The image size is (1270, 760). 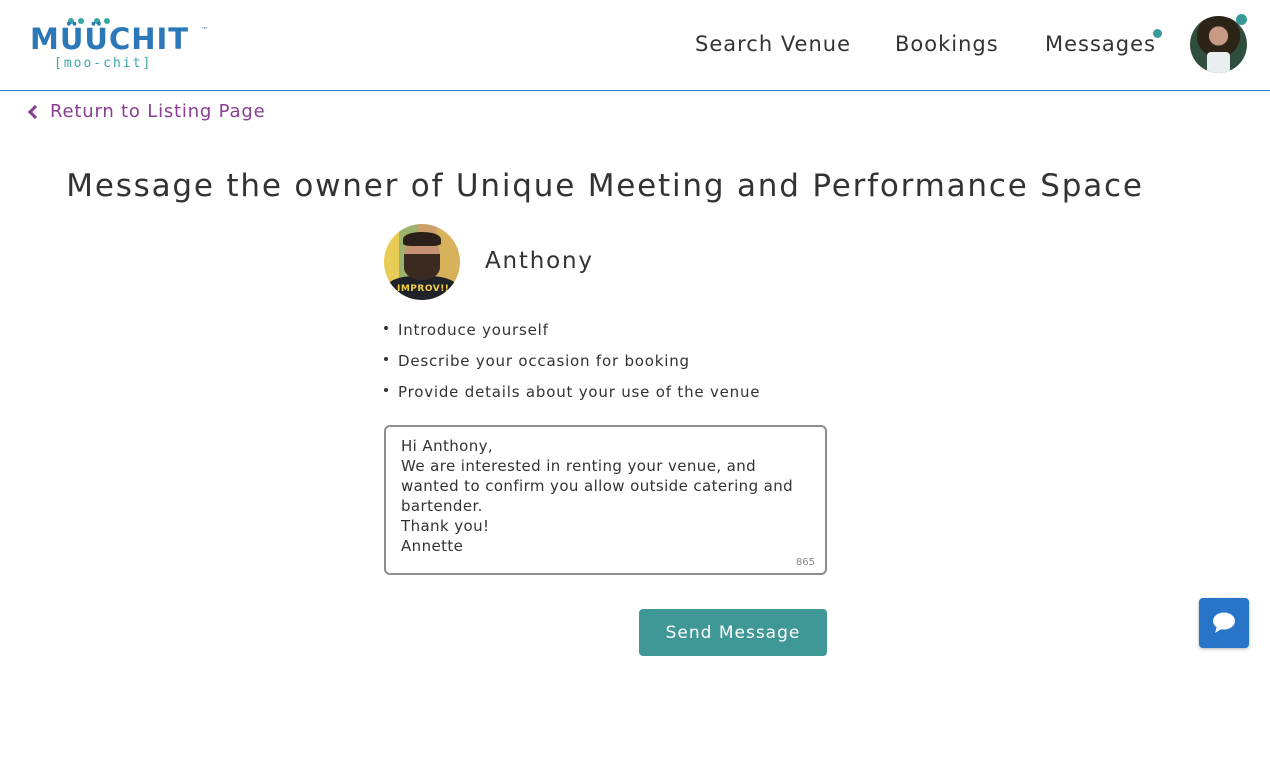 I want to click on muuchit-logo: MÜÜCHIT ™ [moo-chit], so click(x=120, y=46).